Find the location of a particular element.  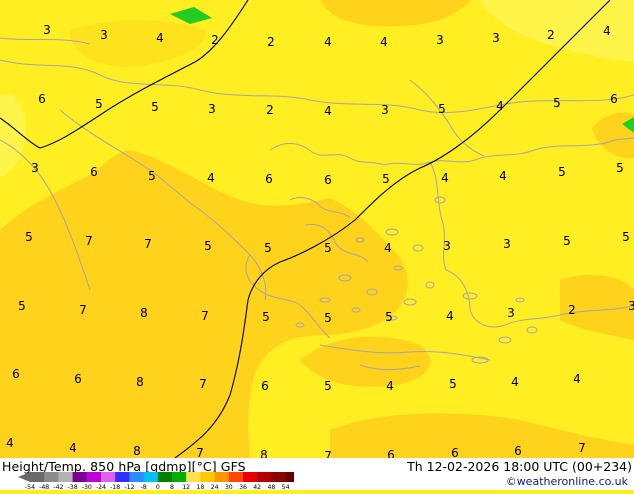

scale-tick-label: -8 is located at coordinates (144, 487).